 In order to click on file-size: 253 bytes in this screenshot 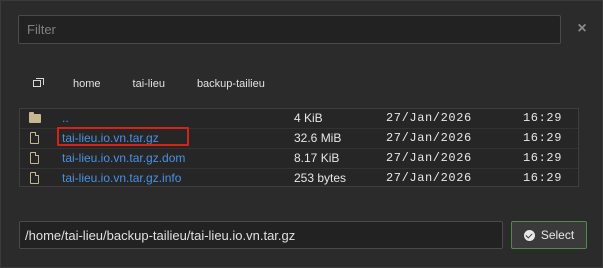, I will do `click(320, 178)`.